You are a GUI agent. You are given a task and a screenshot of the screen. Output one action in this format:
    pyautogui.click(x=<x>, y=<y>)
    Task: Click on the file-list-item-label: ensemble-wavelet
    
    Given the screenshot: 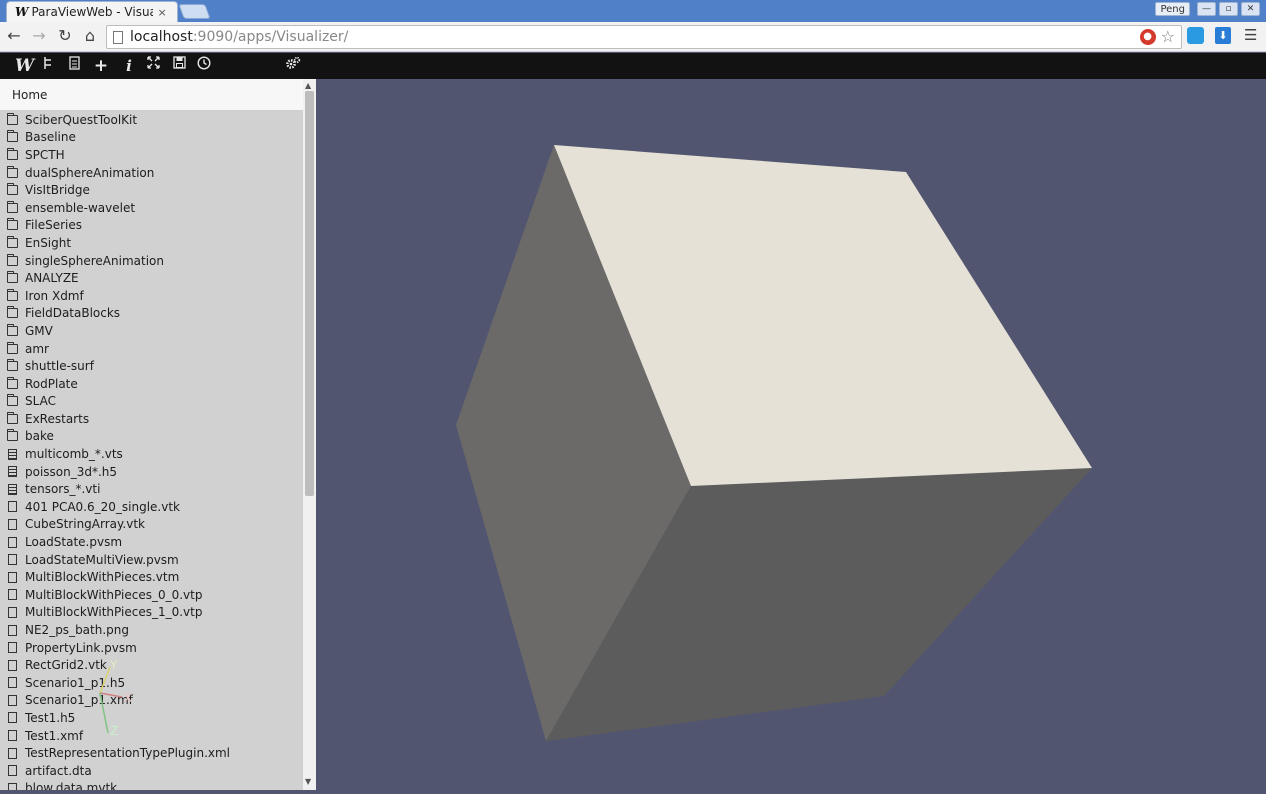 What is the action you would take?
    pyautogui.click(x=80, y=207)
    